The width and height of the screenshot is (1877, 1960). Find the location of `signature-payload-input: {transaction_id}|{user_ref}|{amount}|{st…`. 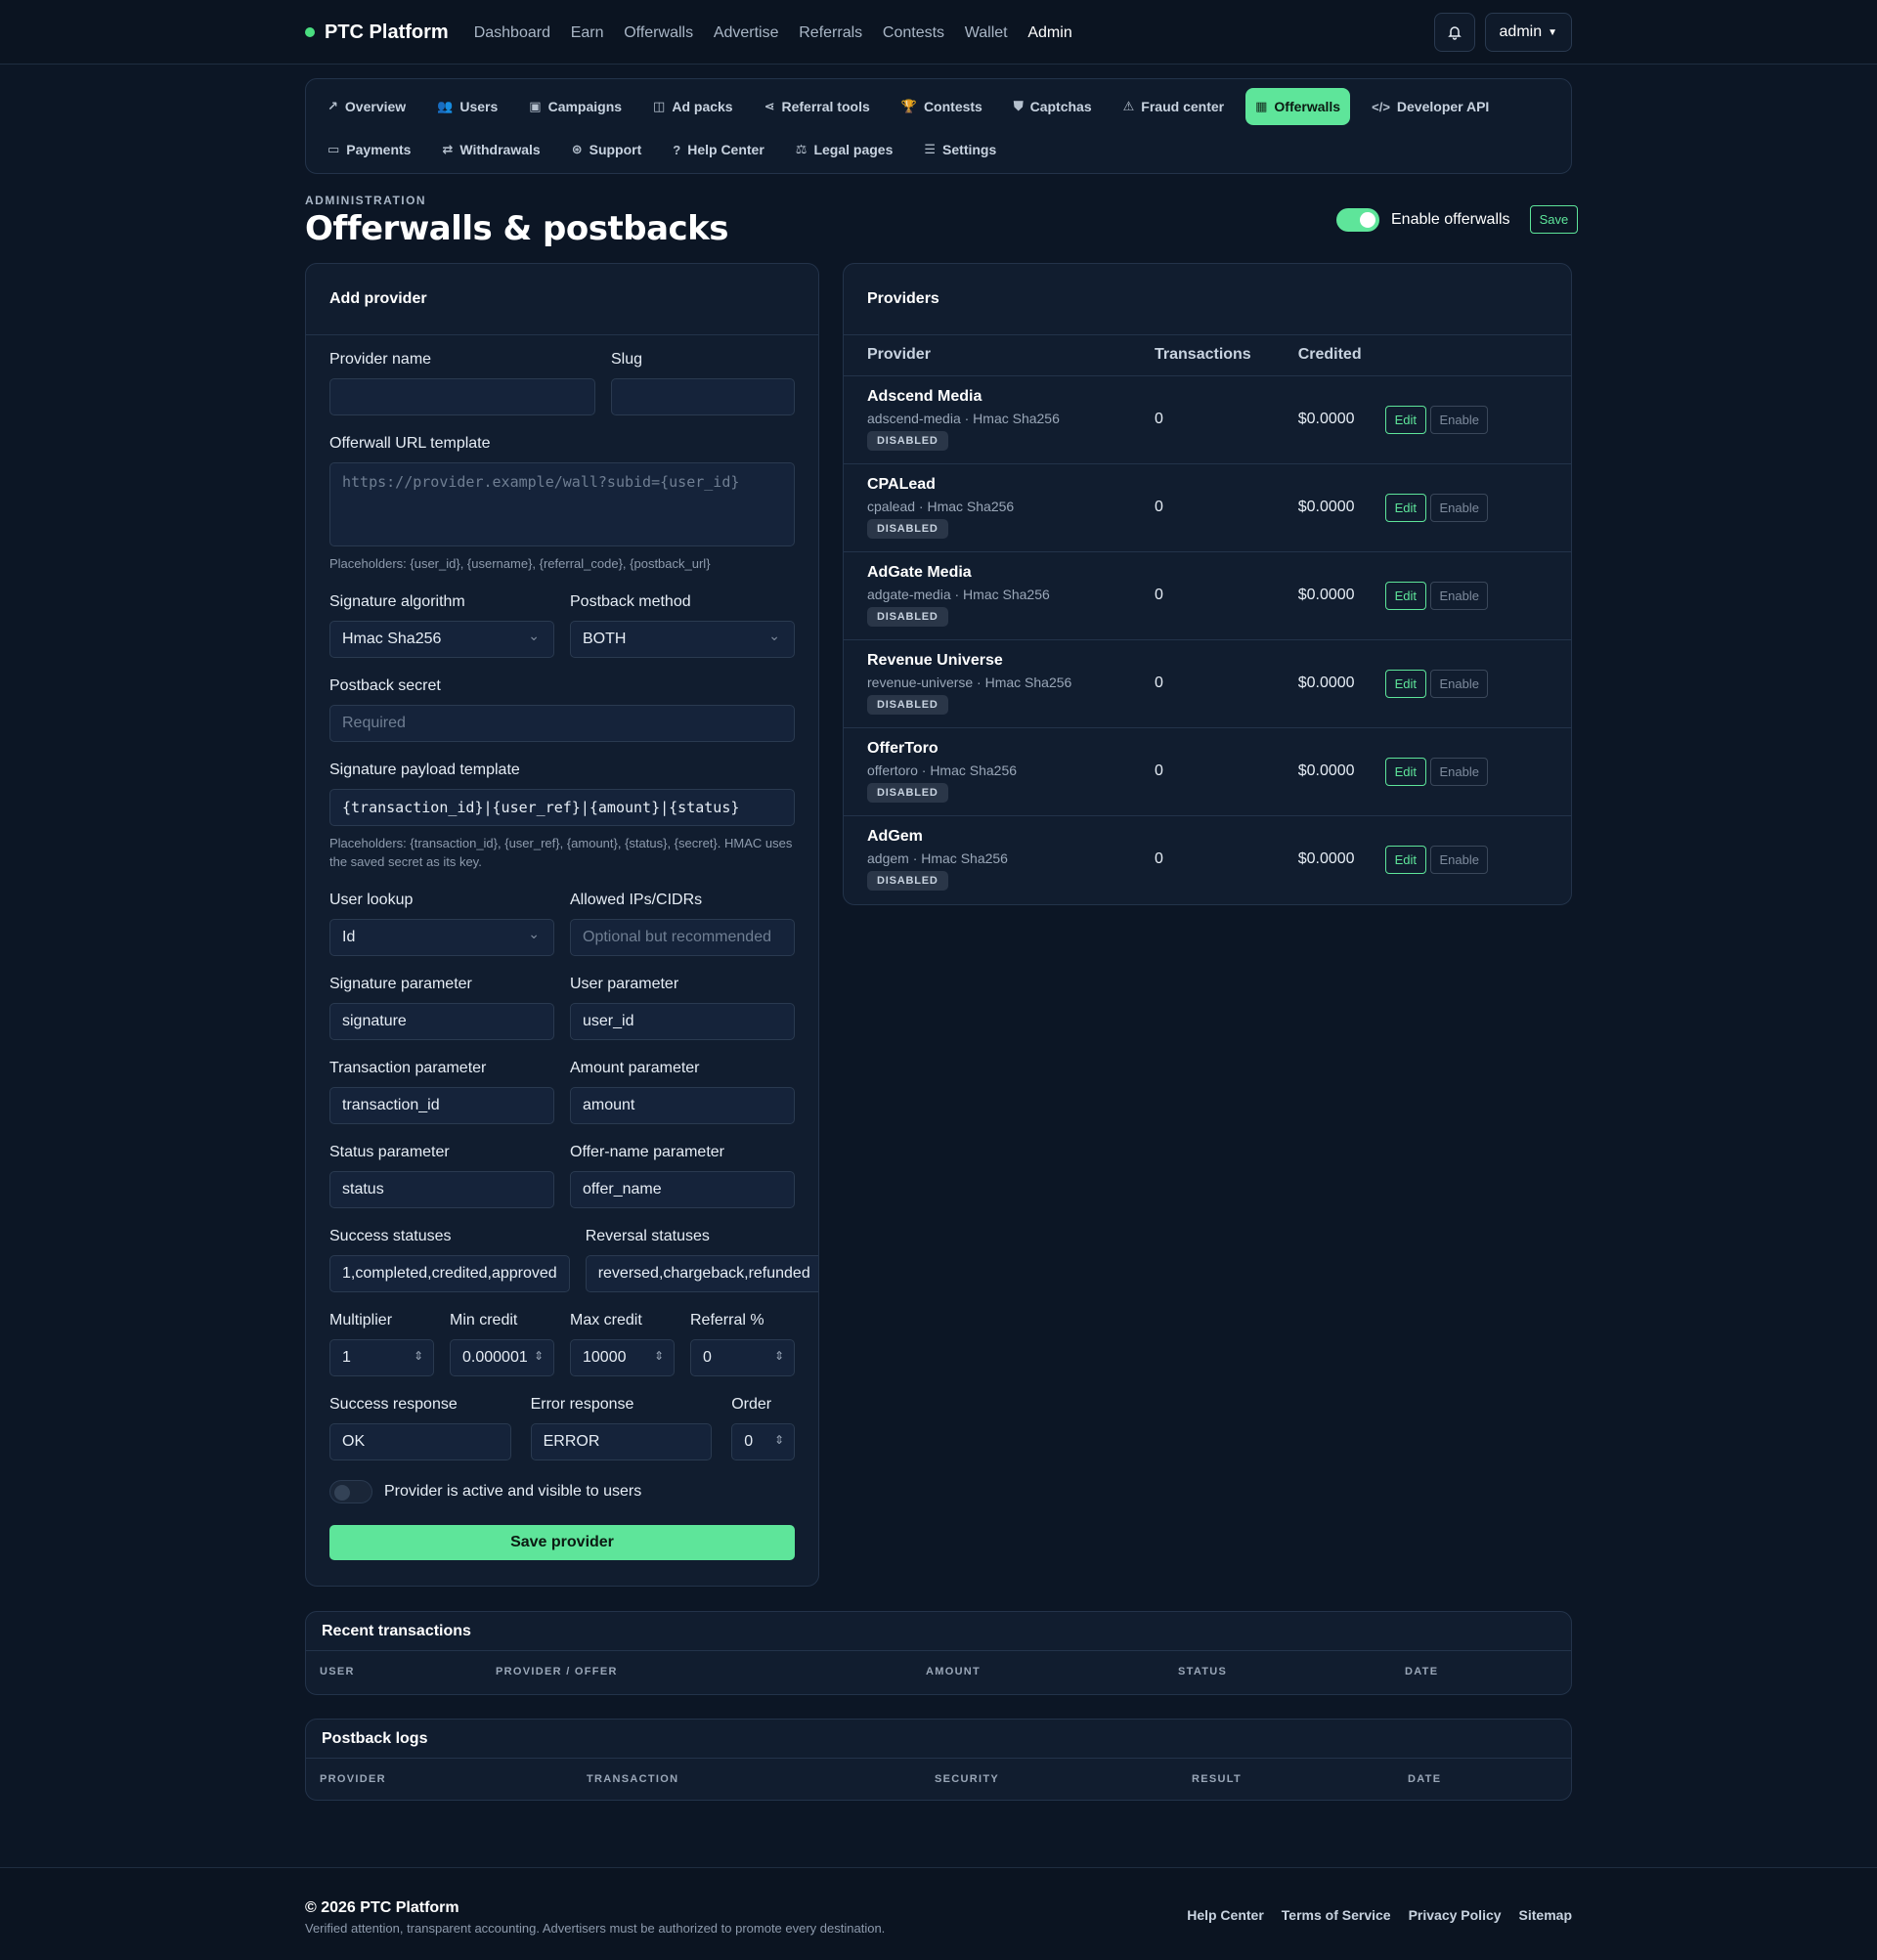

signature-payload-input: {transaction_id}|{user_ref}|{amount}|{st… is located at coordinates (562, 807).